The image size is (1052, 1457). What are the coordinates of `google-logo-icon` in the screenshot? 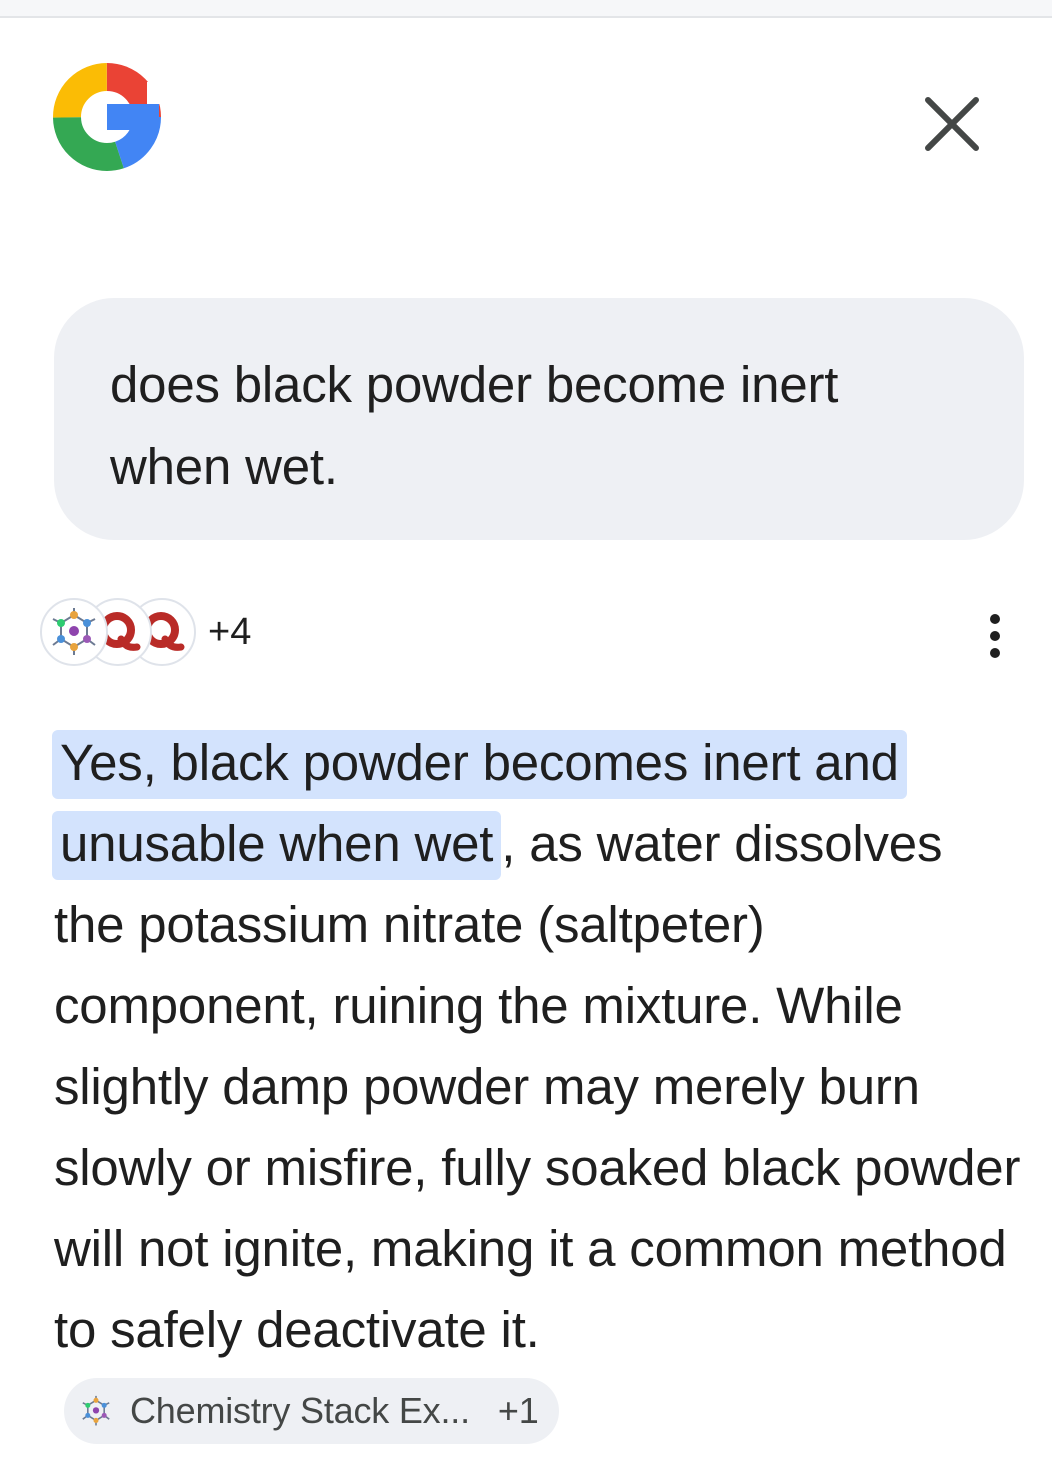 It's located at (109, 117).